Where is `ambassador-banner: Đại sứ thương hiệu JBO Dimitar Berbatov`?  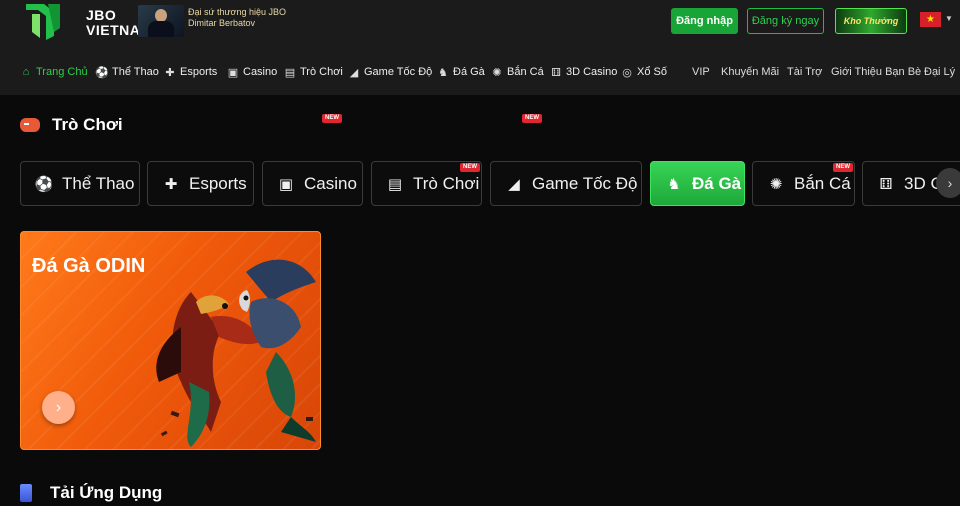 ambassador-banner: Đại sứ thương hiệu JBO Dimitar Berbatov is located at coordinates (238, 21).